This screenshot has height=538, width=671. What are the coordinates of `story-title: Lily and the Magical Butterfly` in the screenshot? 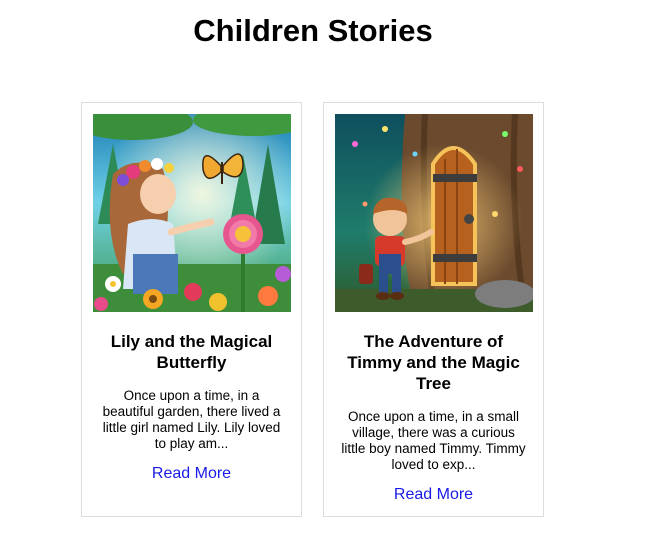 It's located at (191, 352).